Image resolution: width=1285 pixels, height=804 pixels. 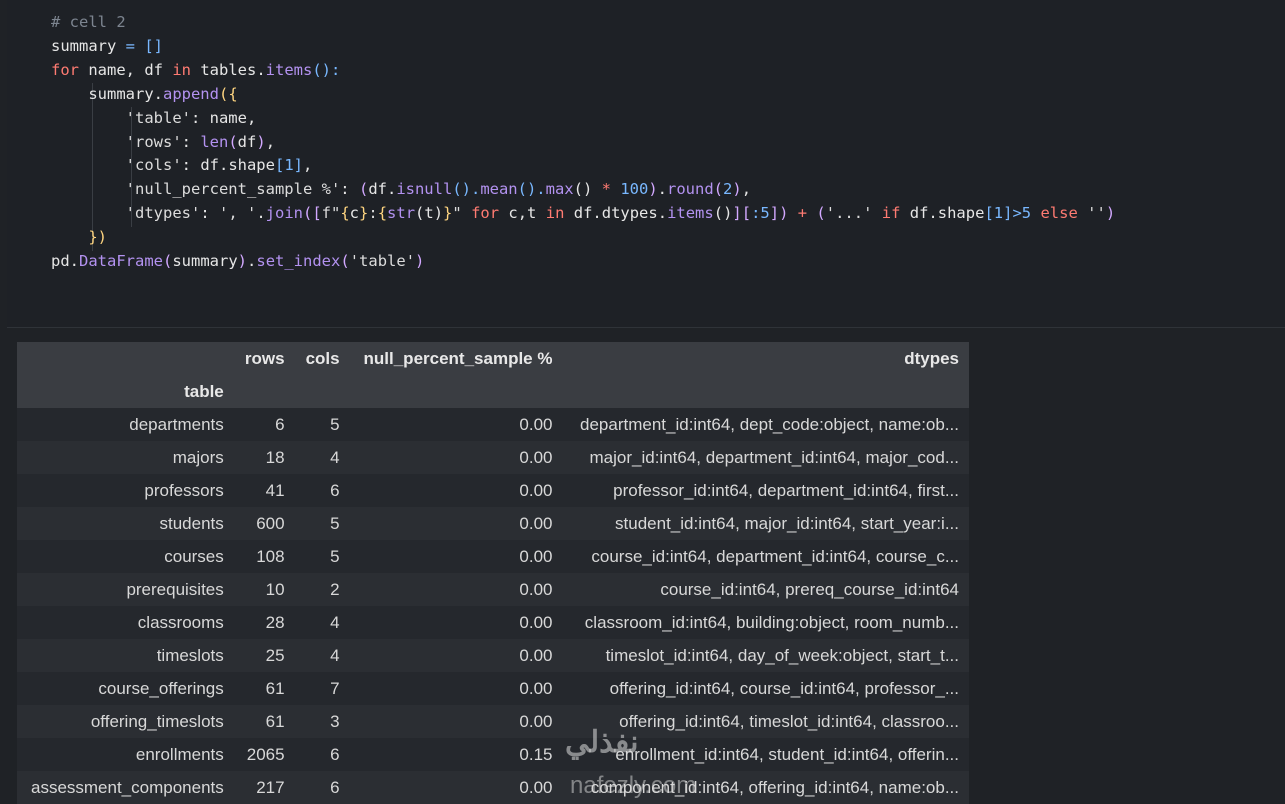 What do you see at coordinates (228, 165) in the screenshot?
I see `code-token: : df.shape` at bounding box center [228, 165].